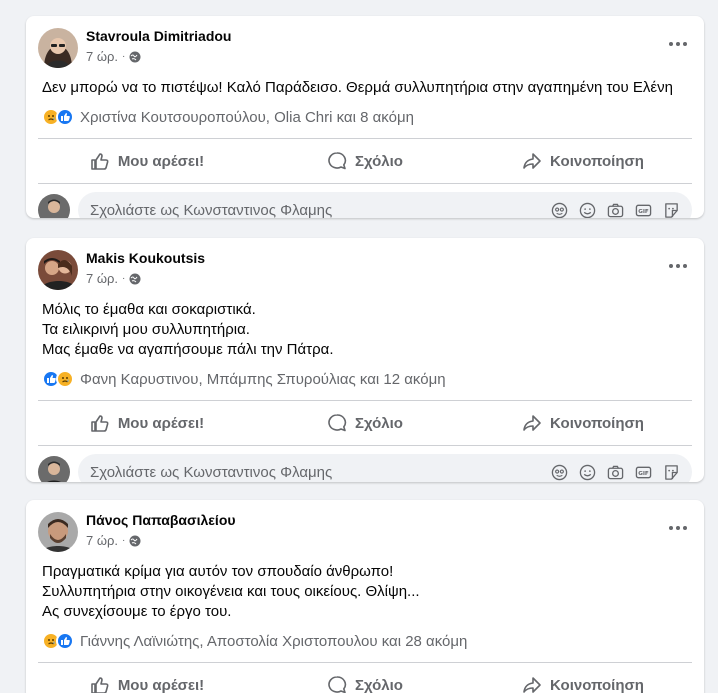 Image resolution: width=718 pixels, height=693 pixels. Describe the element at coordinates (188, 349) in the screenshot. I see `post-text-line: Μας έμαθε να αγαπήσουμε πάλι την Πάτρα.` at that location.